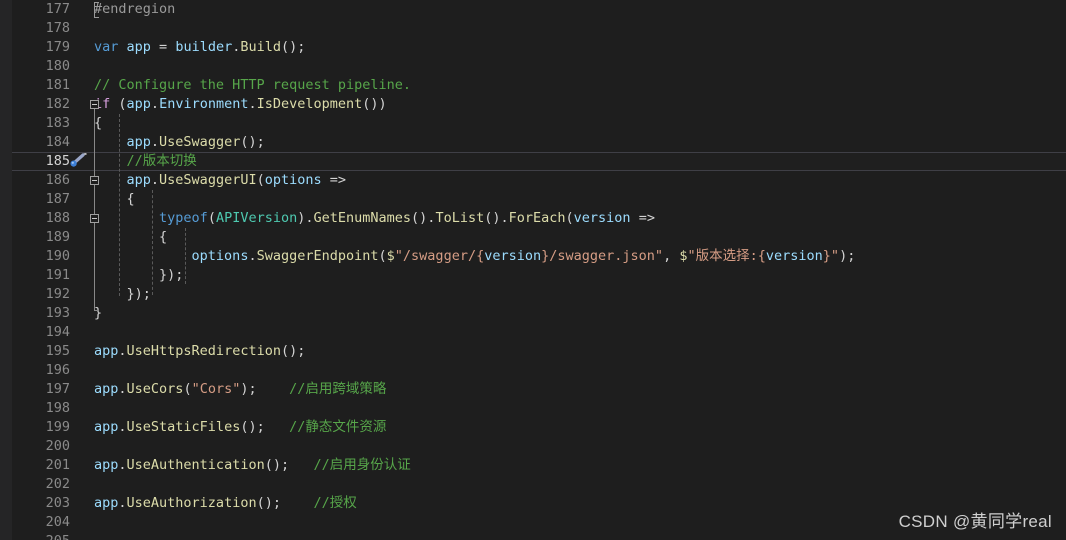 The height and width of the screenshot is (540, 1066). I want to click on code-line-text: //版本切换, so click(145, 161).